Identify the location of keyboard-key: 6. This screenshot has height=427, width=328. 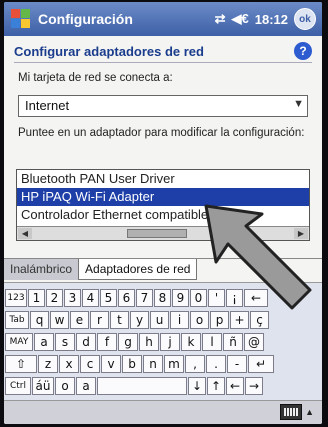
(126, 298).